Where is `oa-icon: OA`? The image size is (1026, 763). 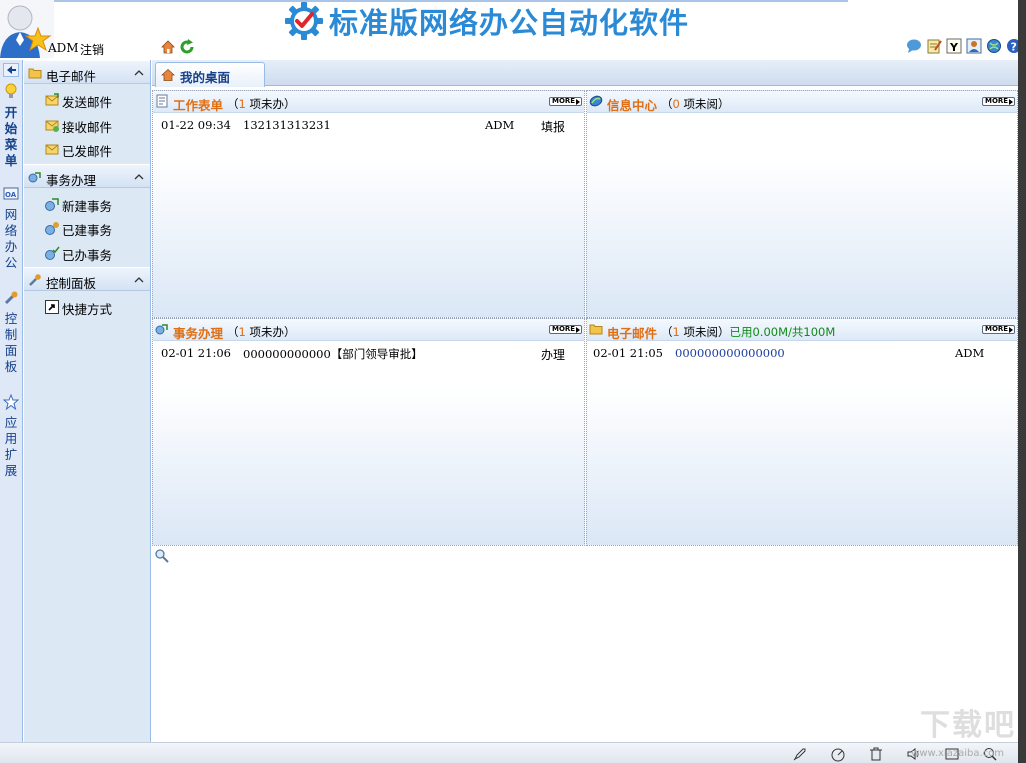 oa-icon: OA is located at coordinates (11, 194).